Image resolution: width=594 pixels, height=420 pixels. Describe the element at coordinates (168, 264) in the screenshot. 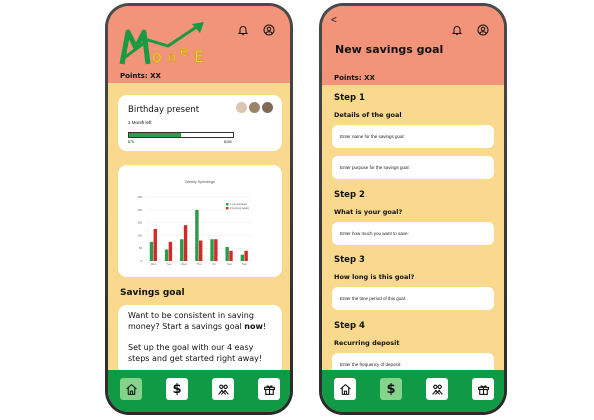

I see `x-tick-label: Tue` at that location.